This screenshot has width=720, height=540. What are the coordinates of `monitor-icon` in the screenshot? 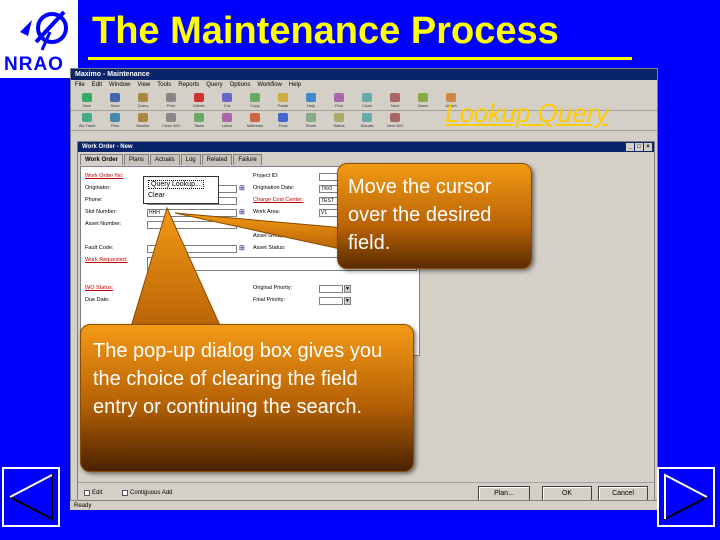 It's located at (143, 117).